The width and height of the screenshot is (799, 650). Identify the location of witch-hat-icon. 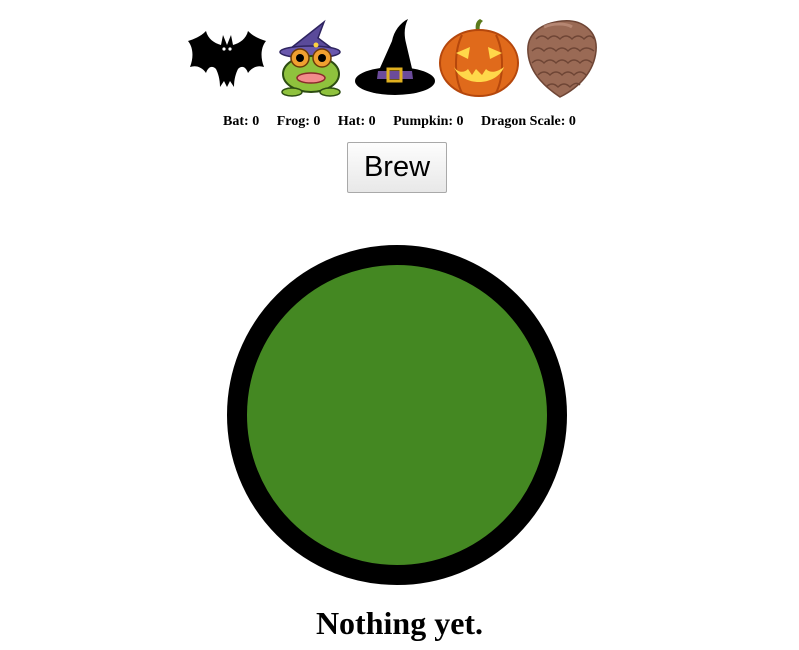
(395, 57).